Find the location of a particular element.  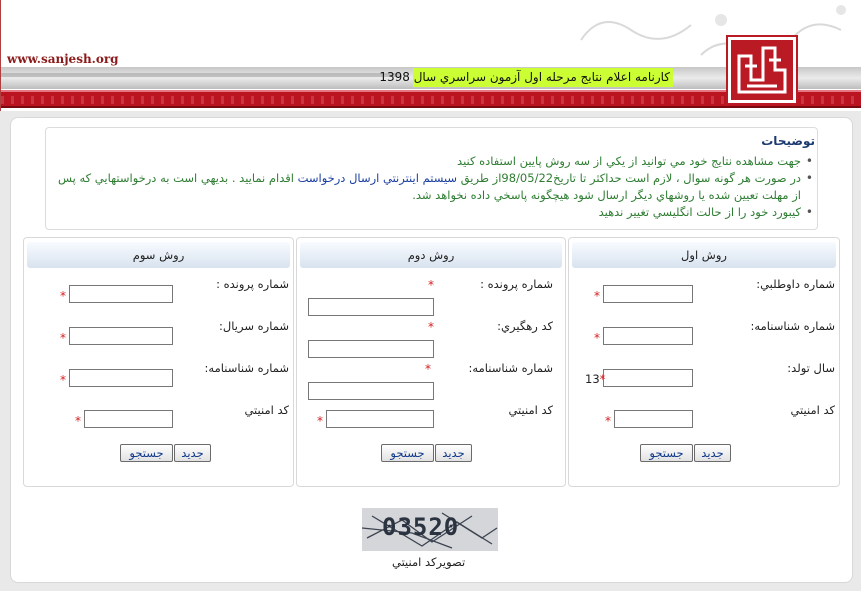

site-url: www.sanjesh.org is located at coordinates (63, 59).